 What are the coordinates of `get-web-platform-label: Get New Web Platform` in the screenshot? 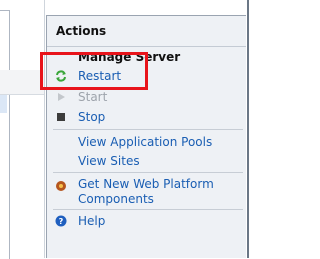 It's located at (146, 184).